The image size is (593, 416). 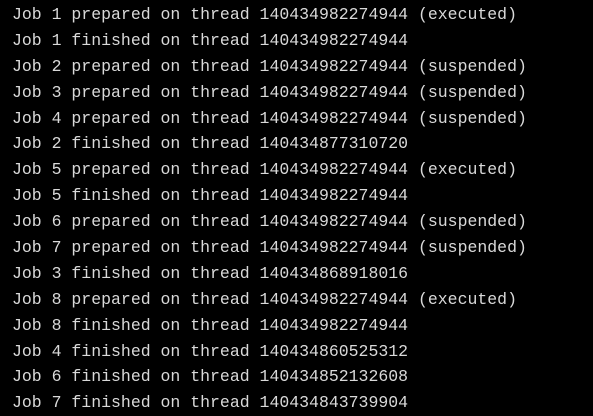 I want to click on terminal-line: Job 6 finished on thread 140434852132608, so click(x=210, y=377).